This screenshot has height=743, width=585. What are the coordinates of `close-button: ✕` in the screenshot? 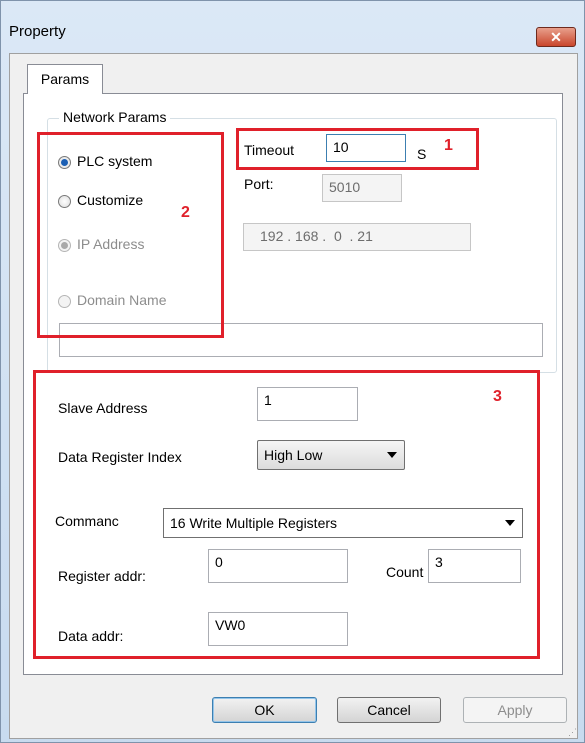 It's located at (556, 37).